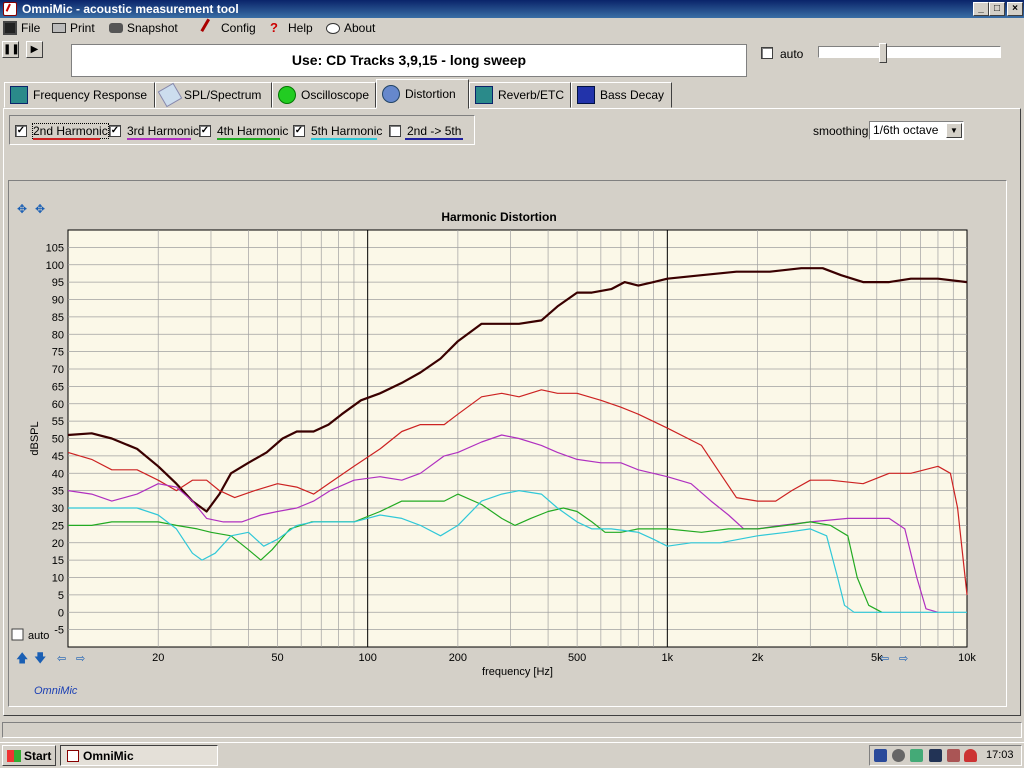 The height and width of the screenshot is (768, 1024). I want to click on camera-icon, so click(116, 28).